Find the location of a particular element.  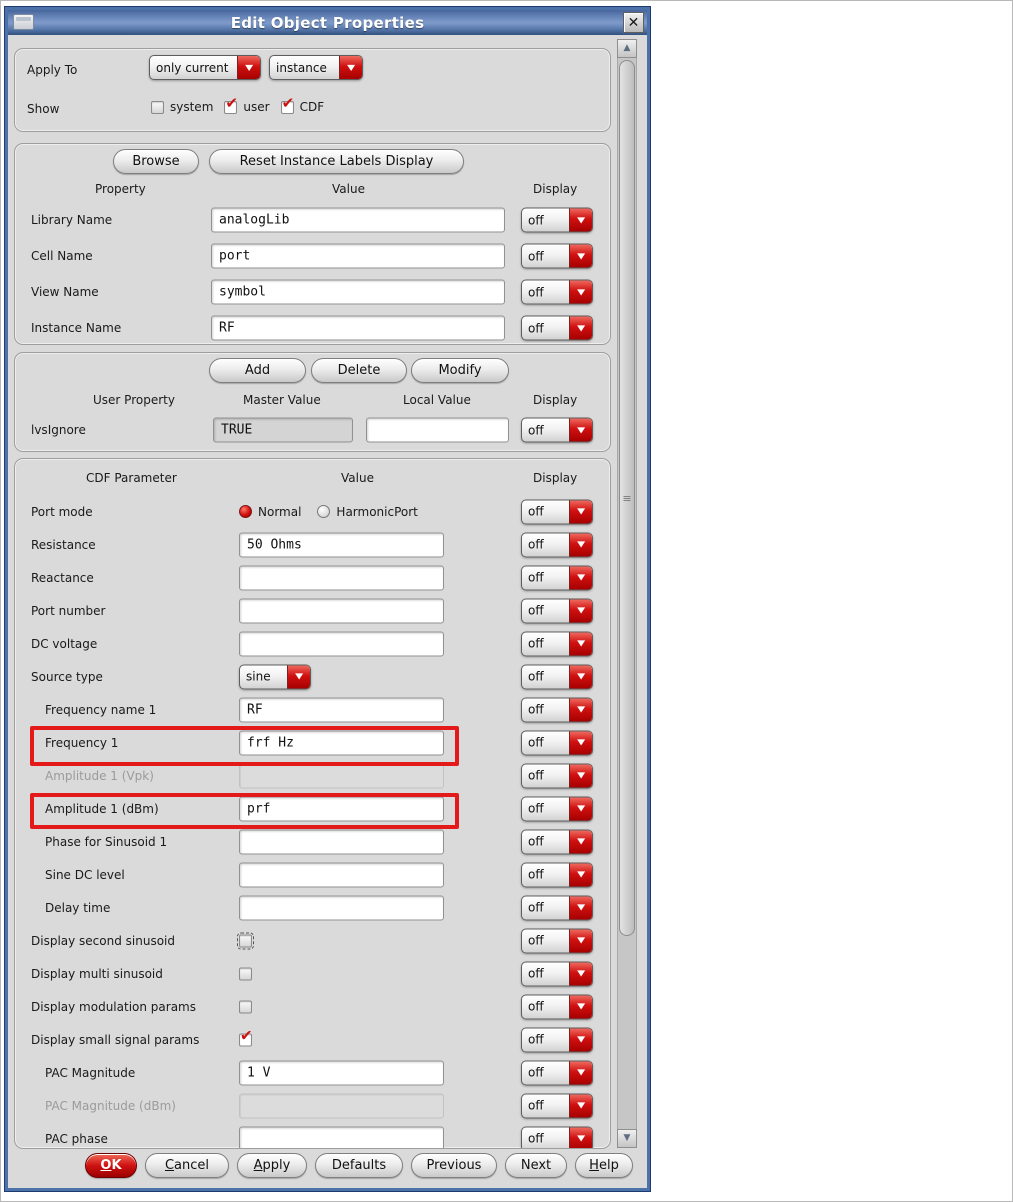

port-mode-display-dropdown: off ▼ is located at coordinates (557, 511).